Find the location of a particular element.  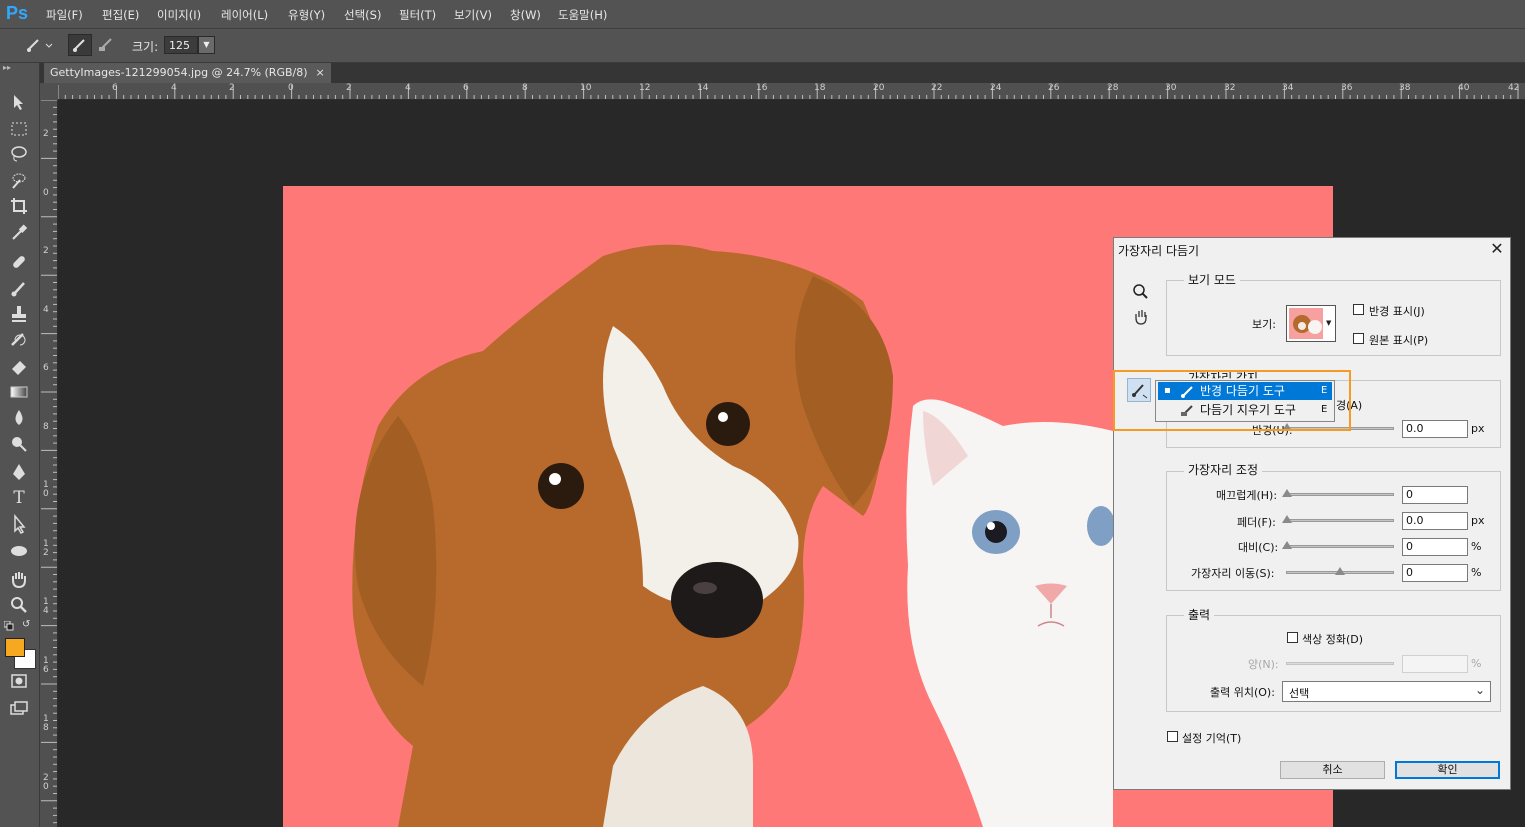

amount-slider is located at coordinates (1340, 663).